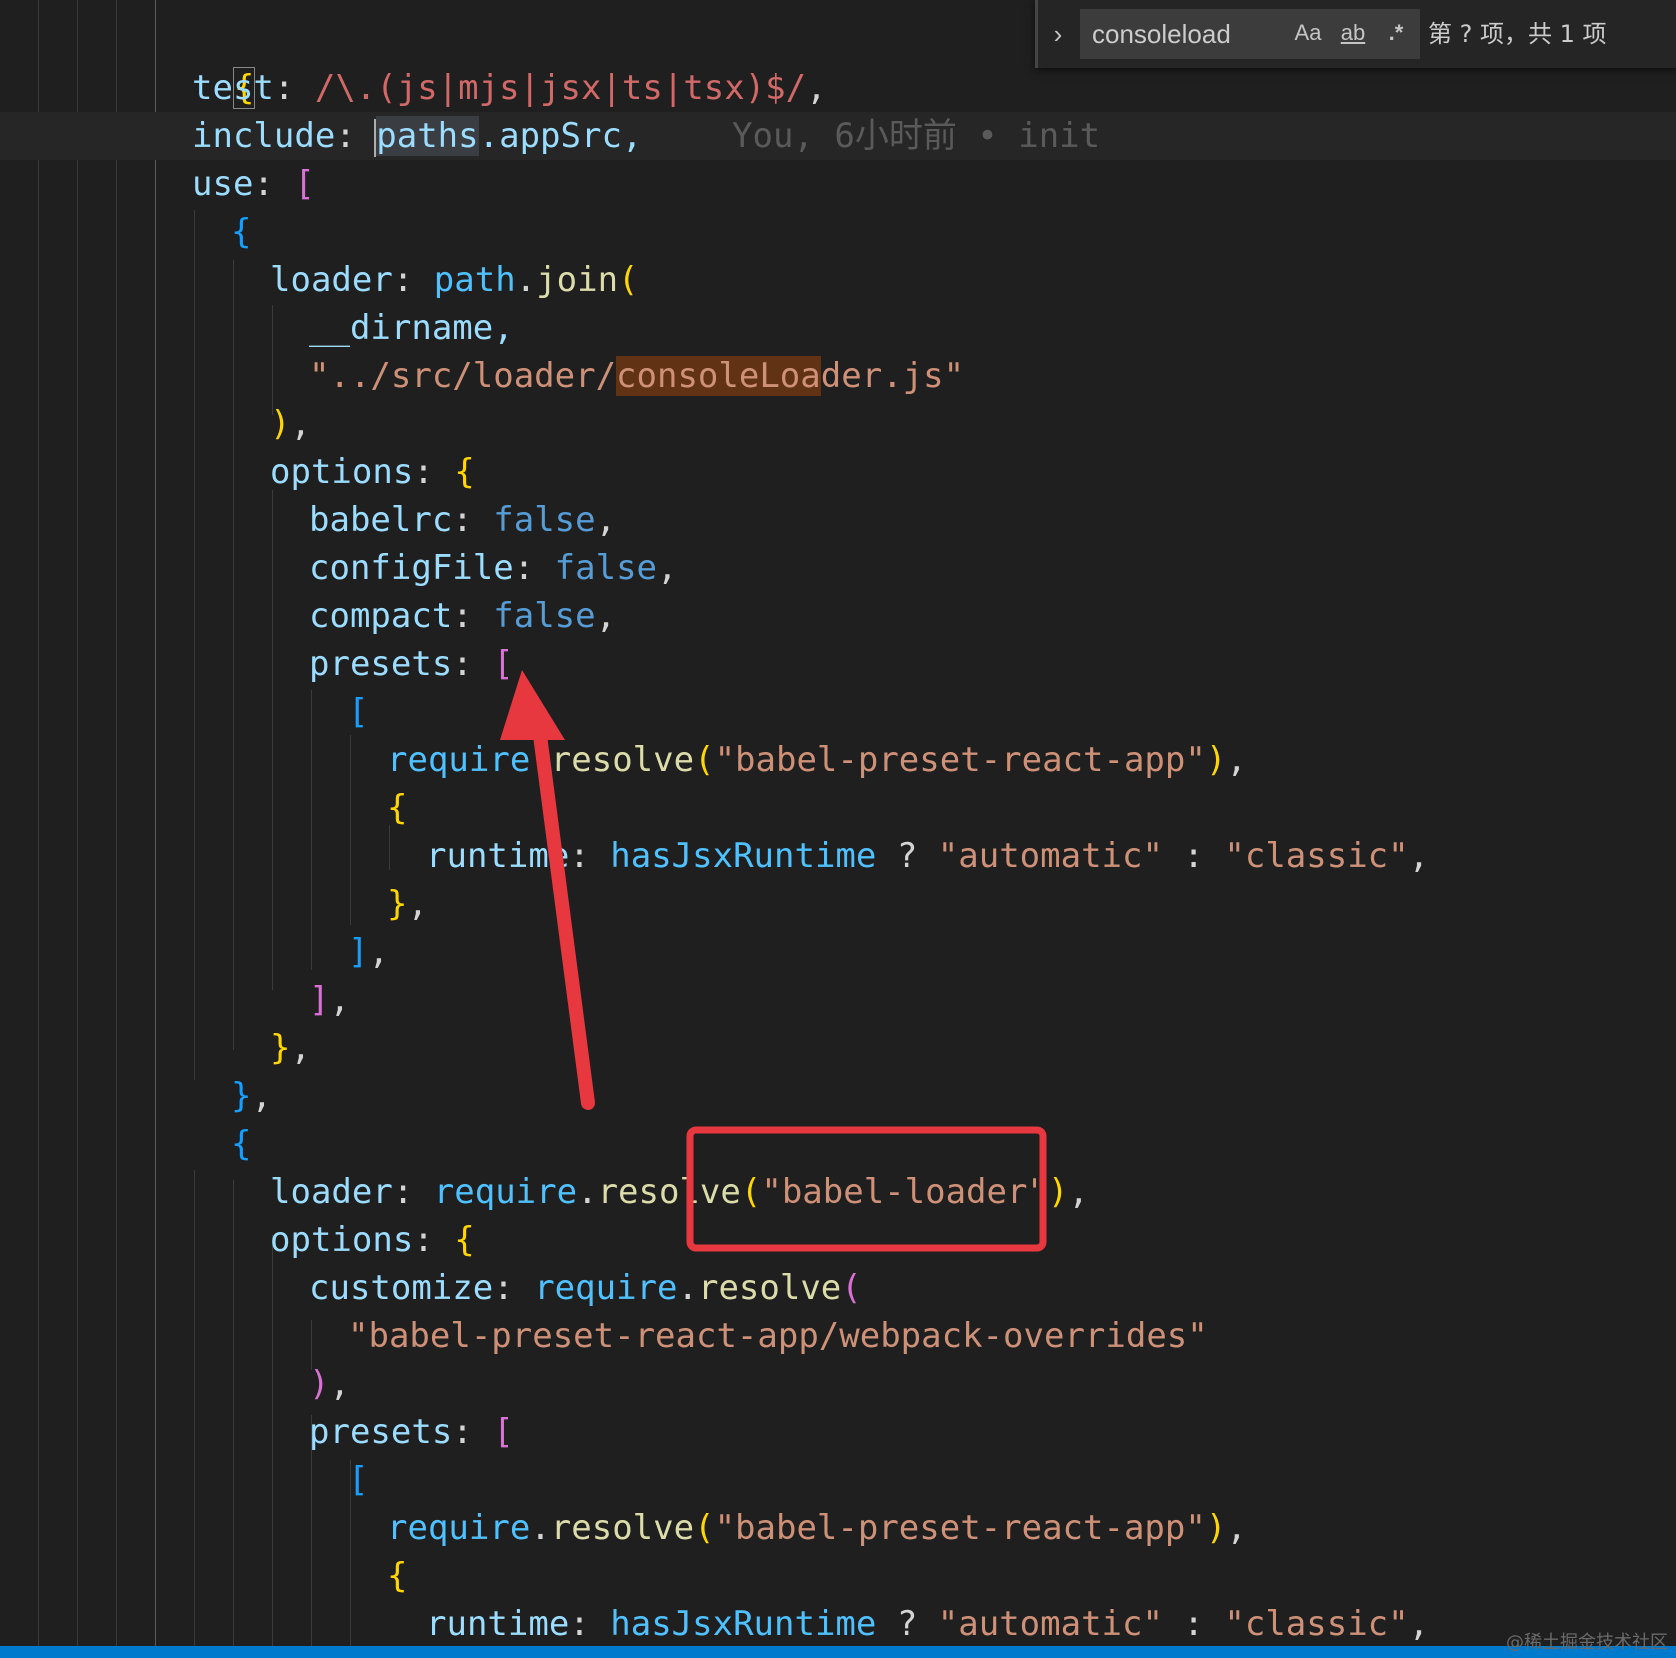 The height and width of the screenshot is (1658, 1676). What do you see at coordinates (560, 136) in the screenshot?
I see `token: .appSrc,` at bounding box center [560, 136].